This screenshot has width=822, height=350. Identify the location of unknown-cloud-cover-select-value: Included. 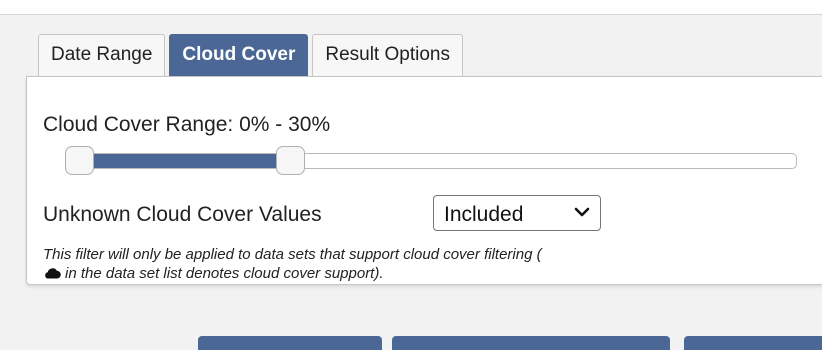
(484, 214).